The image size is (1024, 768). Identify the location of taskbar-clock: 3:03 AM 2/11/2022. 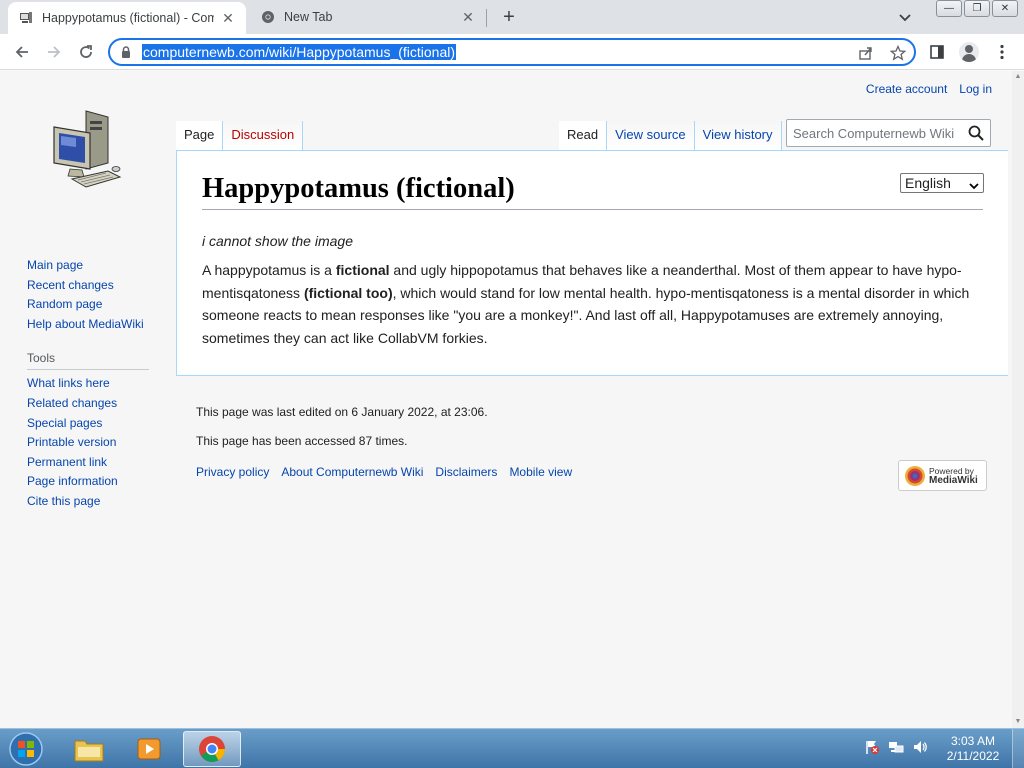
(973, 749).